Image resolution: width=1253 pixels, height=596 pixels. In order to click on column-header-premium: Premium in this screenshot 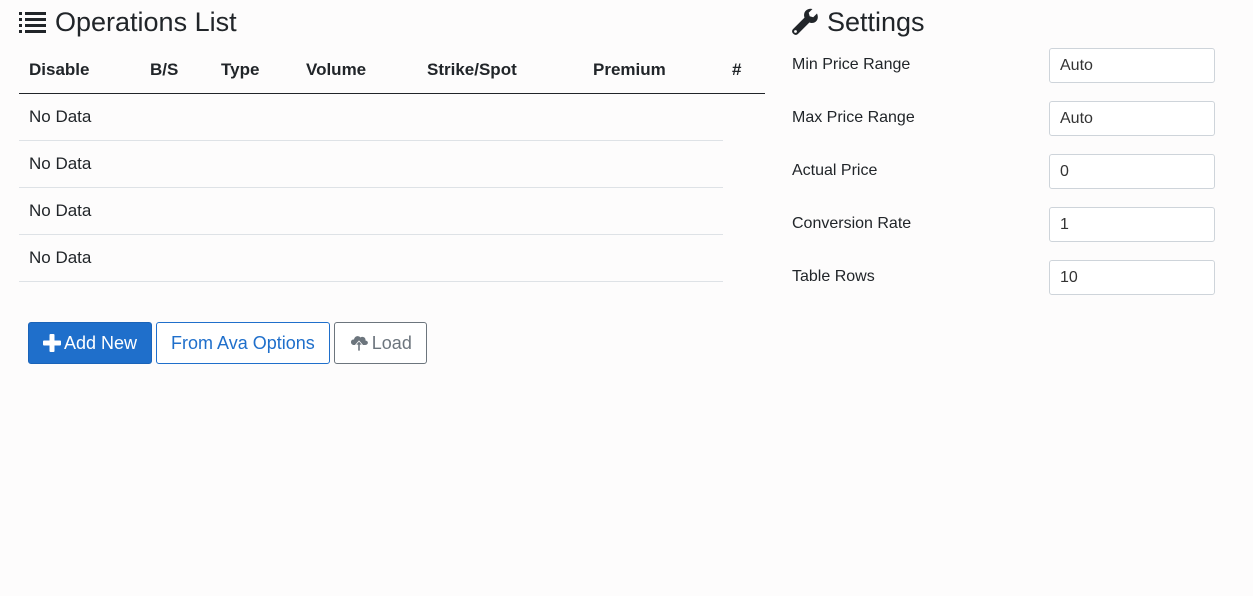, I will do `click(629, 70)`.